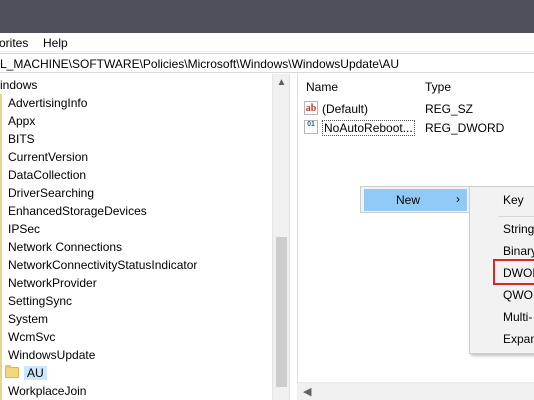 This screenshot has height=400, width=534. Describe the element at coordinates (48, 103) in the screenshot. I see `tree-item-label: AdvertisingInfo` at that location.